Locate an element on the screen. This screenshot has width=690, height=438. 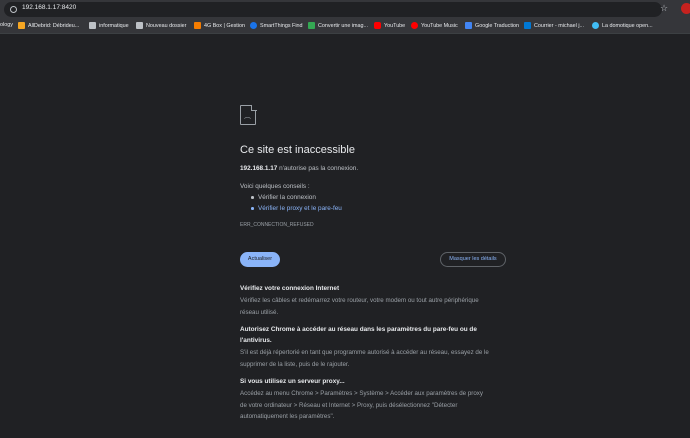
smartthings-icon is located at coordinates (253, 25).